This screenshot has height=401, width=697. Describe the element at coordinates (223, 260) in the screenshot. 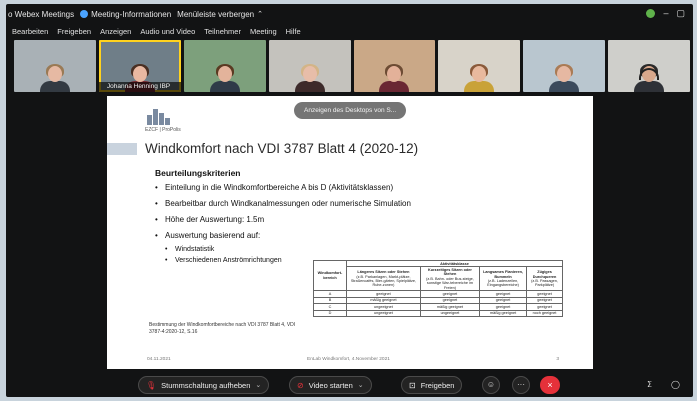

I see `sub-bullet-item: Verschiedenen Anströmrichtungen` at that location.